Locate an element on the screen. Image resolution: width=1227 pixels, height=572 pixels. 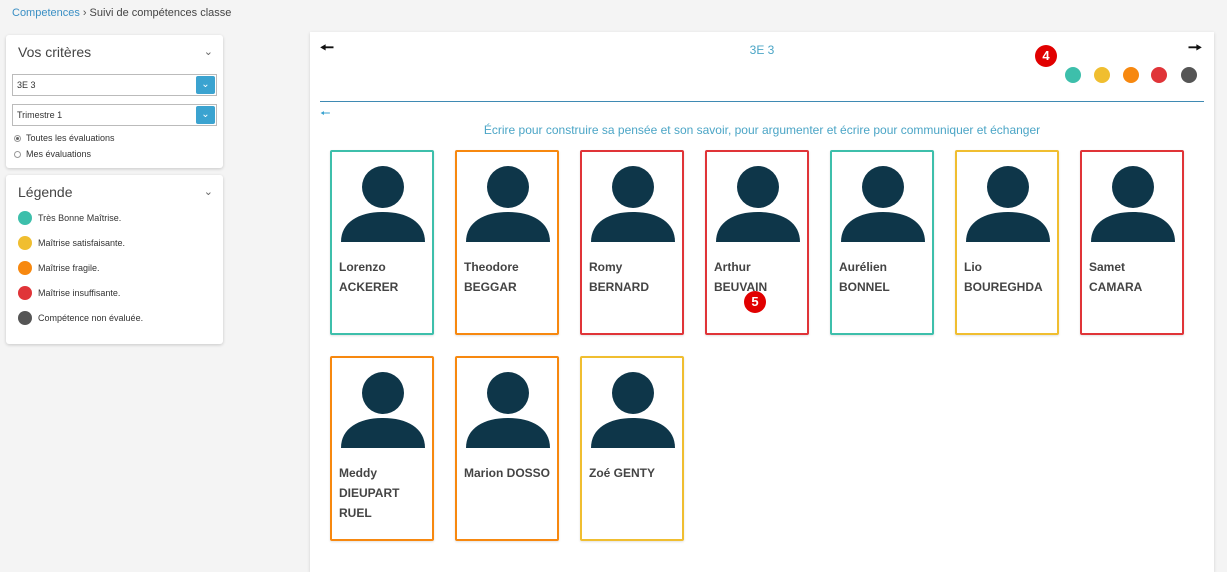
legend-item: Très Bonne Maîtrise. is located at coordinates (69, 218).